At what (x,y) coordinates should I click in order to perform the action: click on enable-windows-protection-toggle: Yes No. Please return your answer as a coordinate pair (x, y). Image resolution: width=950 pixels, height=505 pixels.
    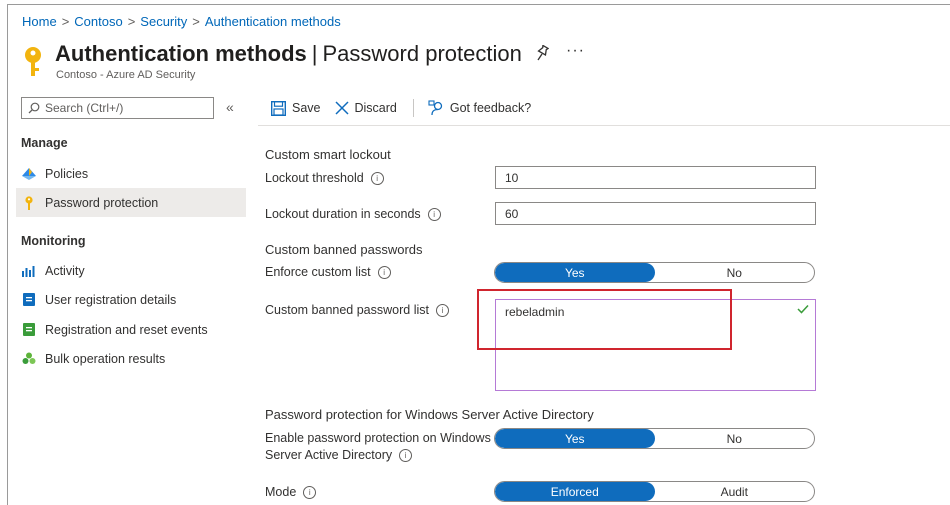
    Looking at the image, I should click on (654, 438).